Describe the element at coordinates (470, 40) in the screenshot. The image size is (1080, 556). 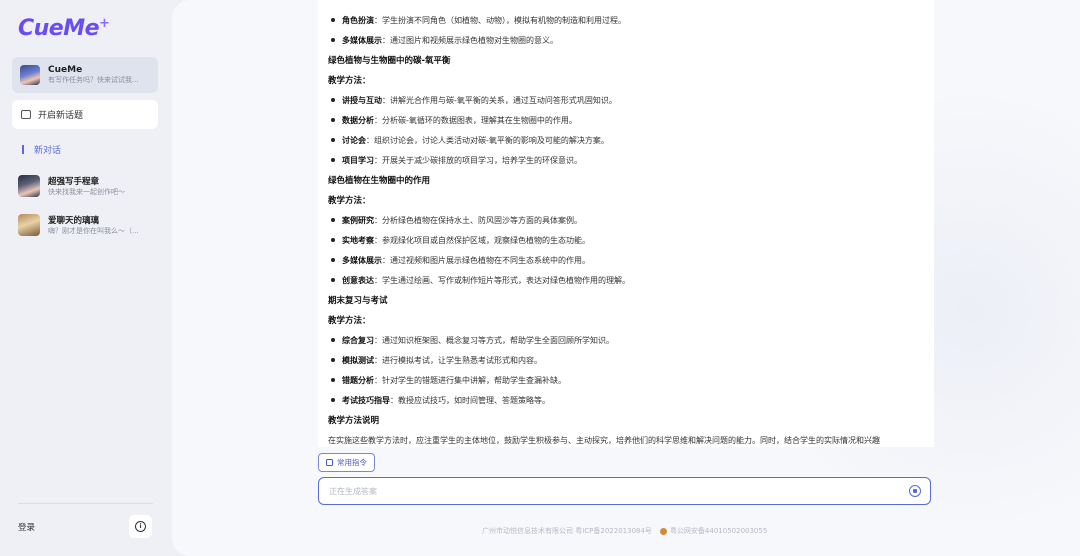
I see `bullet-text: ：通过图片和视频展示绿色植物对生物圈的意义。` at that location.